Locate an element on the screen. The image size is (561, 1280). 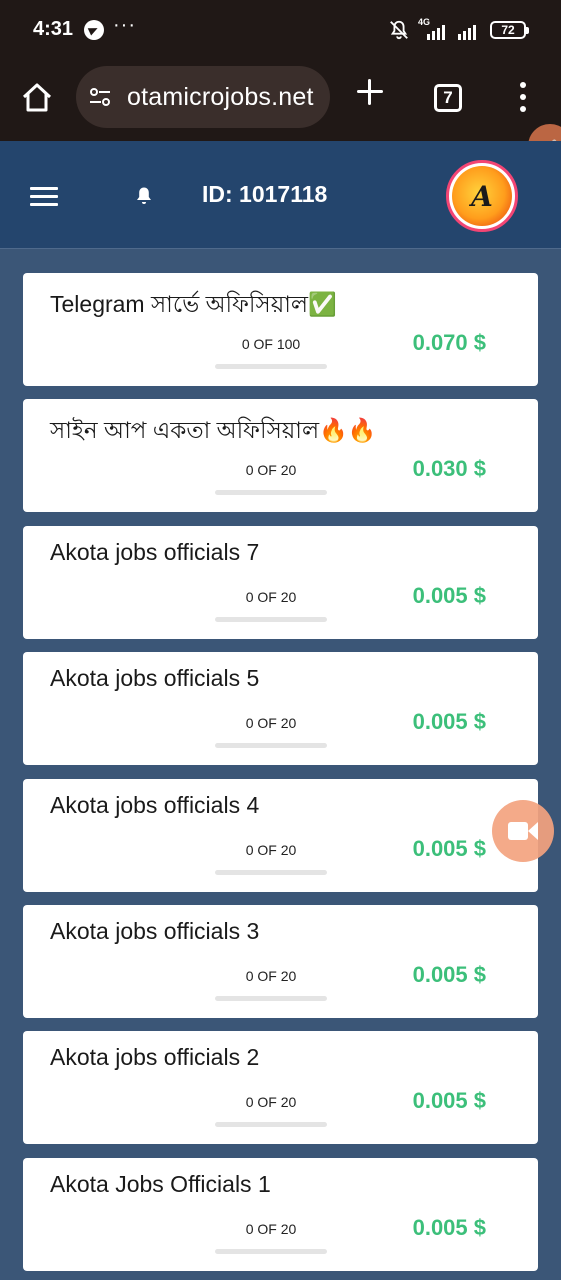
job-card: Akota jobs officials 5 0 OF 20 0.005 $ is located at coordinates (280, 709).